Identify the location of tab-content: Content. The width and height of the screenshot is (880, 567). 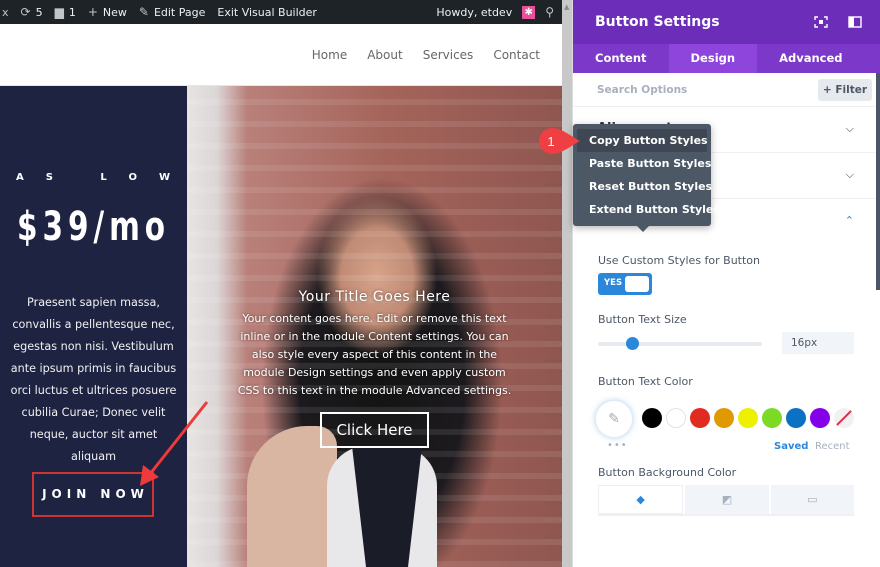
(621, 58).